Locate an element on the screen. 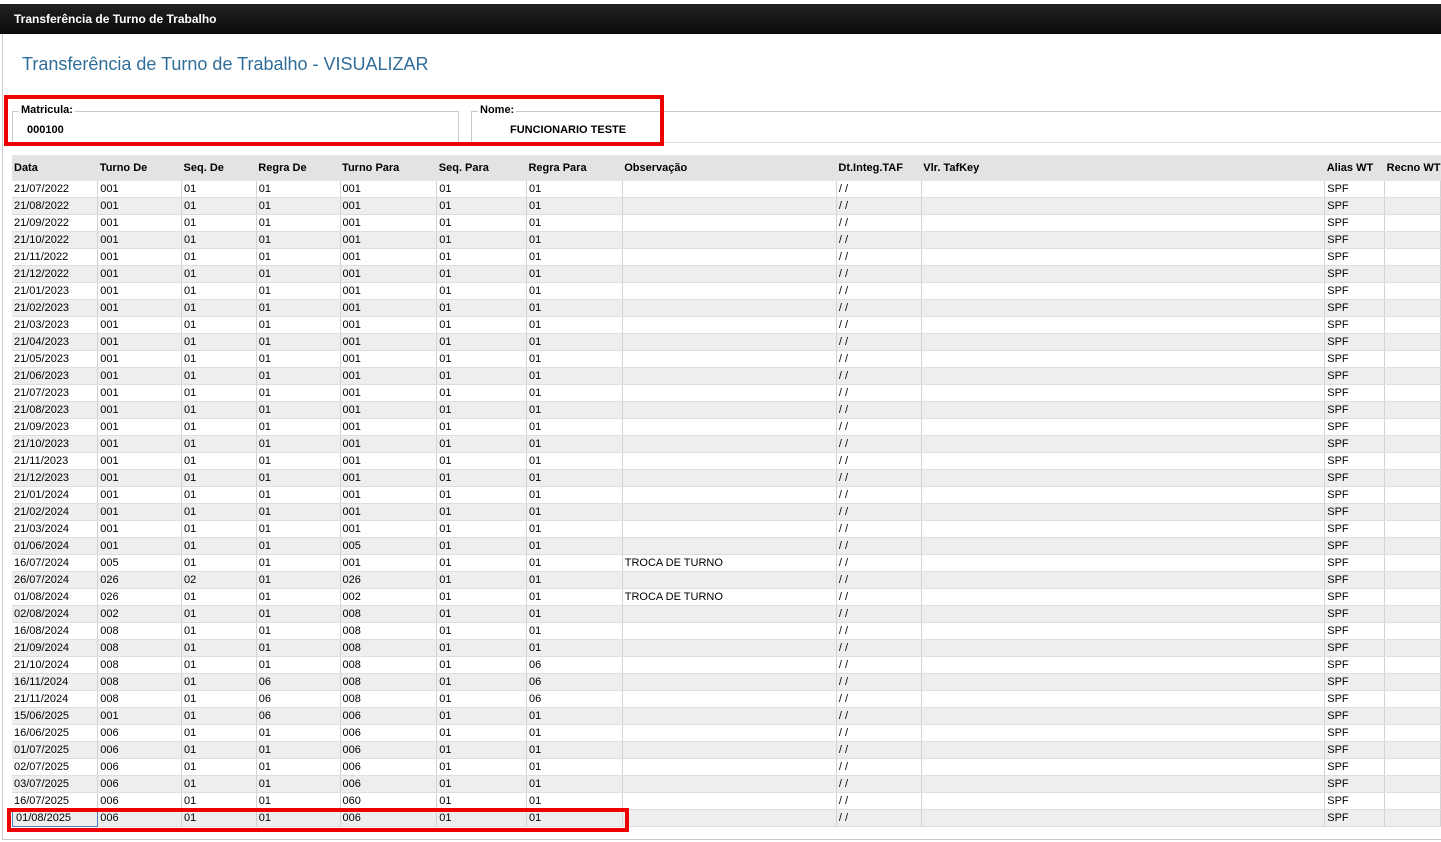  table-cell: 21/07/2022 is located at coordinates (55, 189).